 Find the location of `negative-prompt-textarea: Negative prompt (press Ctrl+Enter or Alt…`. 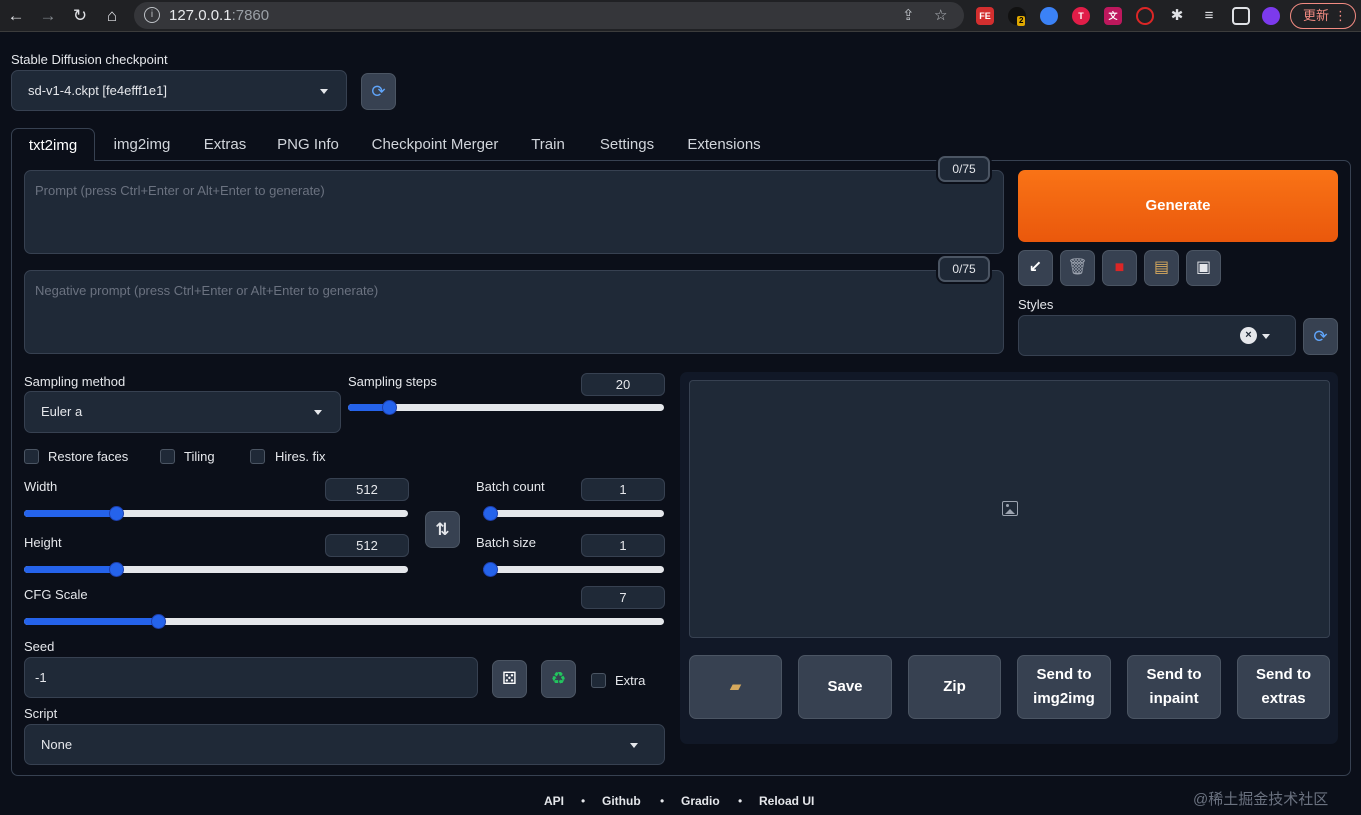

negative-prompt-textarea: Negative prompt (press Ctrl+Enter or Alt… is located at coordinates (514, 312).